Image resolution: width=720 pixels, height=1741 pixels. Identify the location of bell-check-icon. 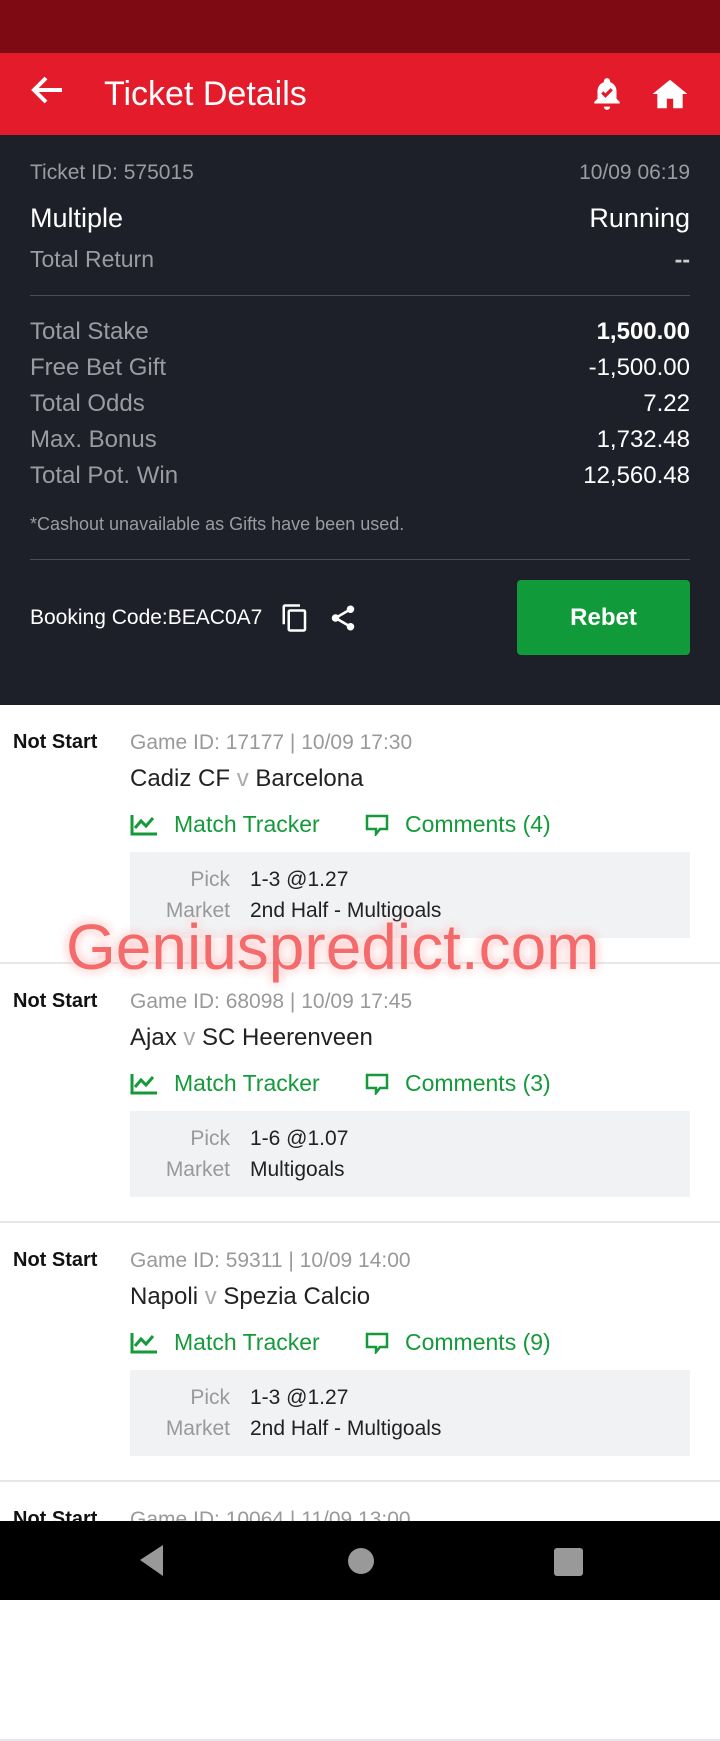
(607, 94).